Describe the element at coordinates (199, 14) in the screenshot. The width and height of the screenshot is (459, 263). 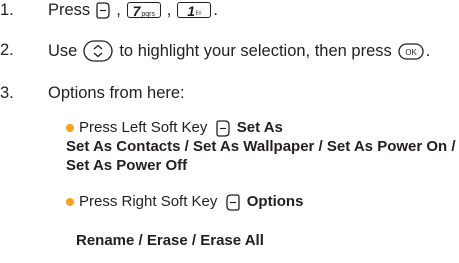
I see `key-1-voicemail: ᴱᵒ` at that location.